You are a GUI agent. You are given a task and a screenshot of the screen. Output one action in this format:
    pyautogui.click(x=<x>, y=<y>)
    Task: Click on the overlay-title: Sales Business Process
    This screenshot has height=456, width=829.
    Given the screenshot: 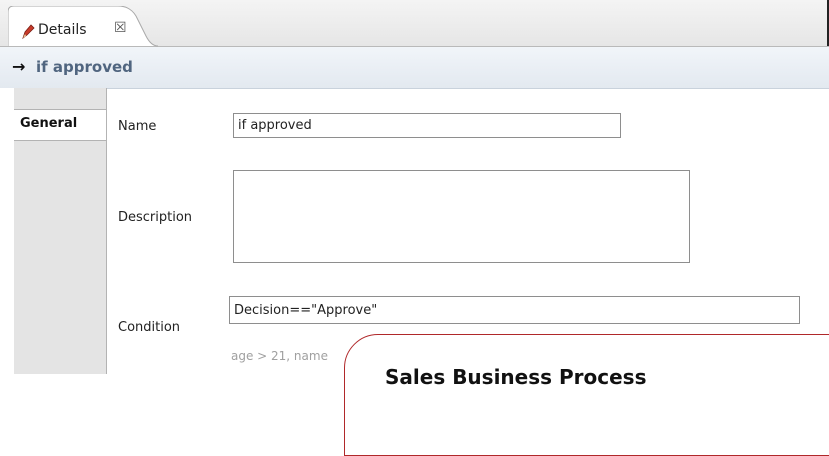 What is the action you would take?
    pyautogui.click(x=516, y=377)
    